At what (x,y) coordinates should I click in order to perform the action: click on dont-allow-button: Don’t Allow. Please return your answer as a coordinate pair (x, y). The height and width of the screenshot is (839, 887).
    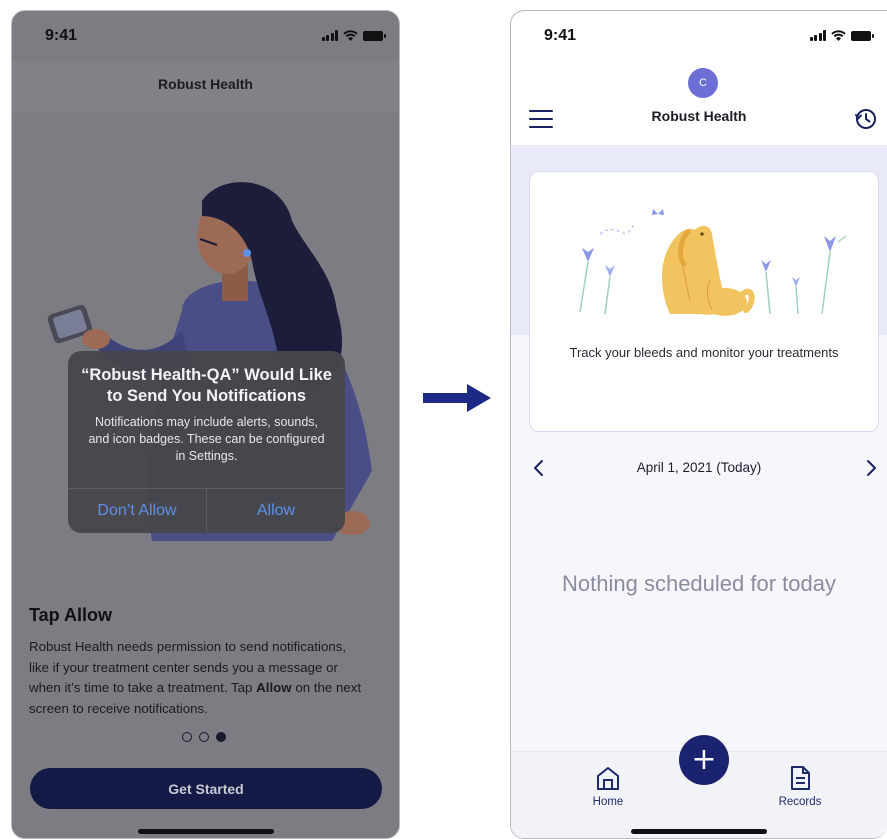
    Looking at the image, I should click on (137, 511).